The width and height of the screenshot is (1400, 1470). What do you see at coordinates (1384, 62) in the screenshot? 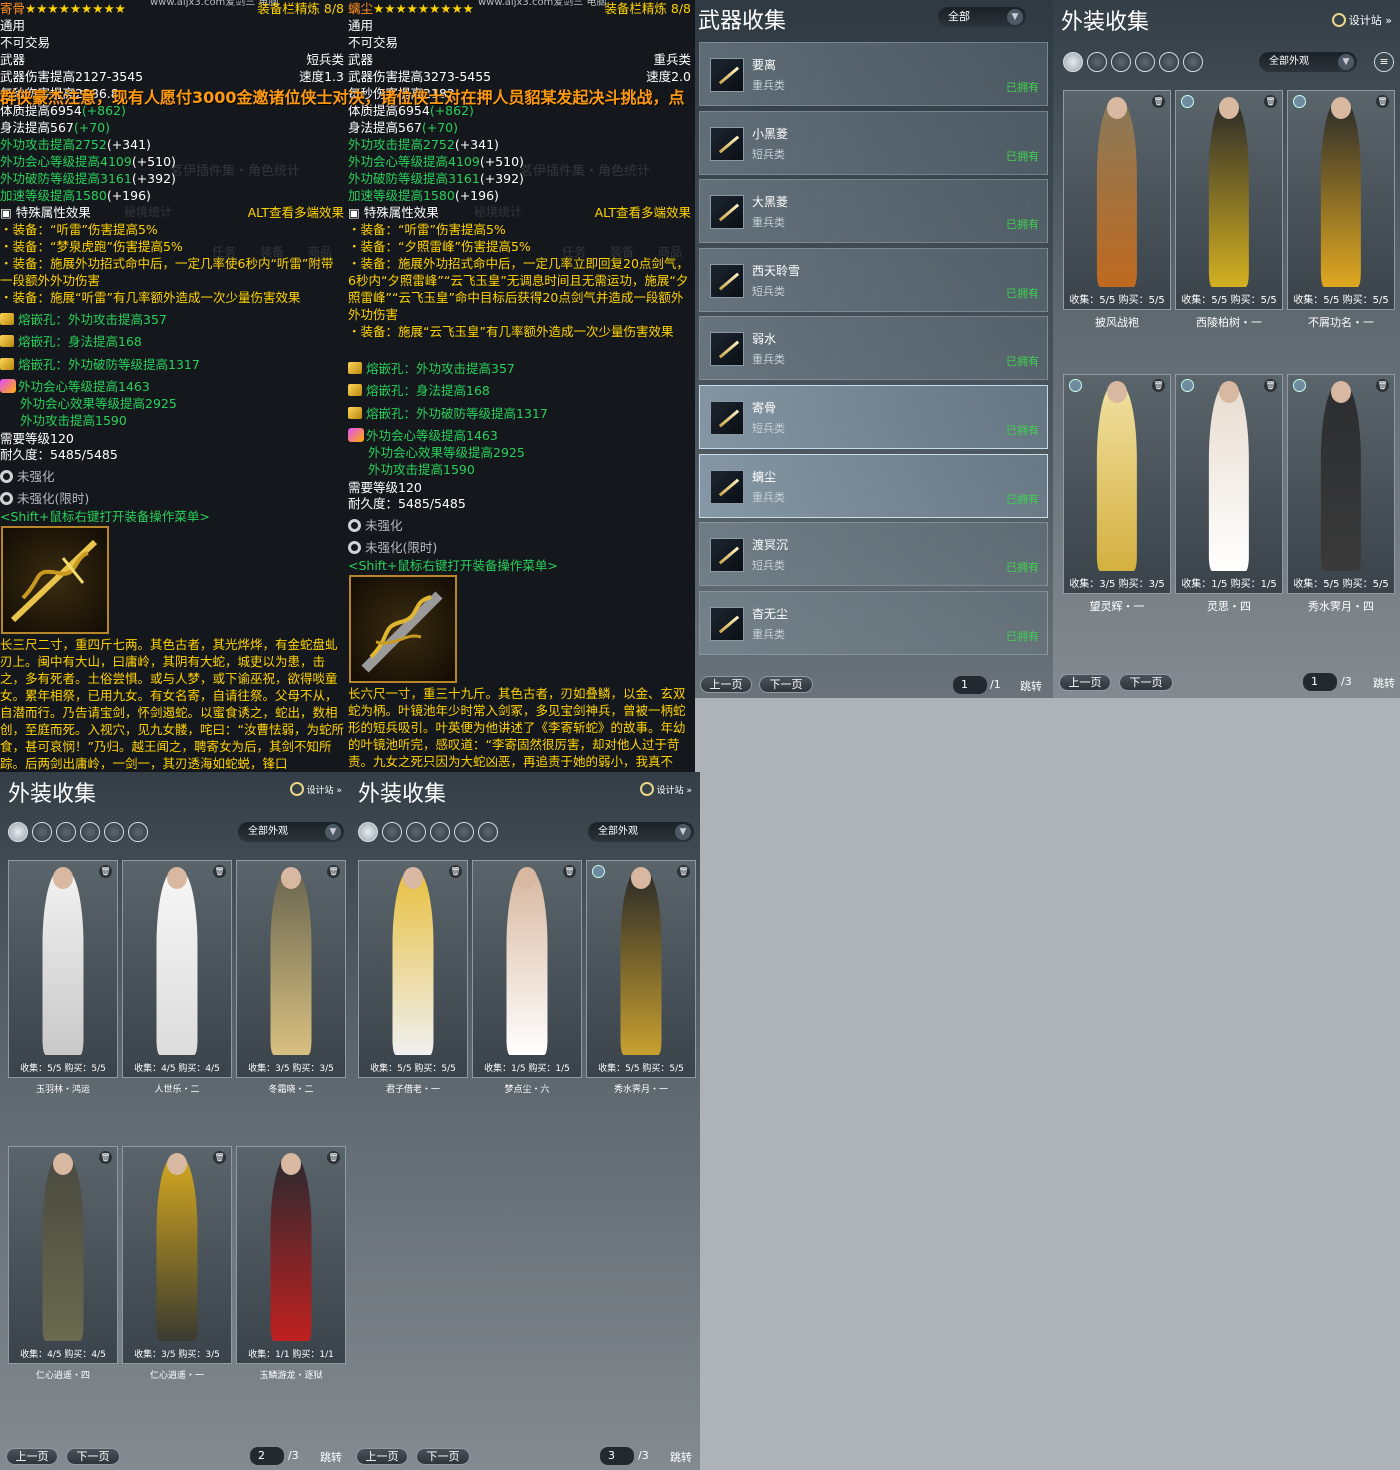
I see `menu-icon: ≡` at bounding box center [1384, 62].